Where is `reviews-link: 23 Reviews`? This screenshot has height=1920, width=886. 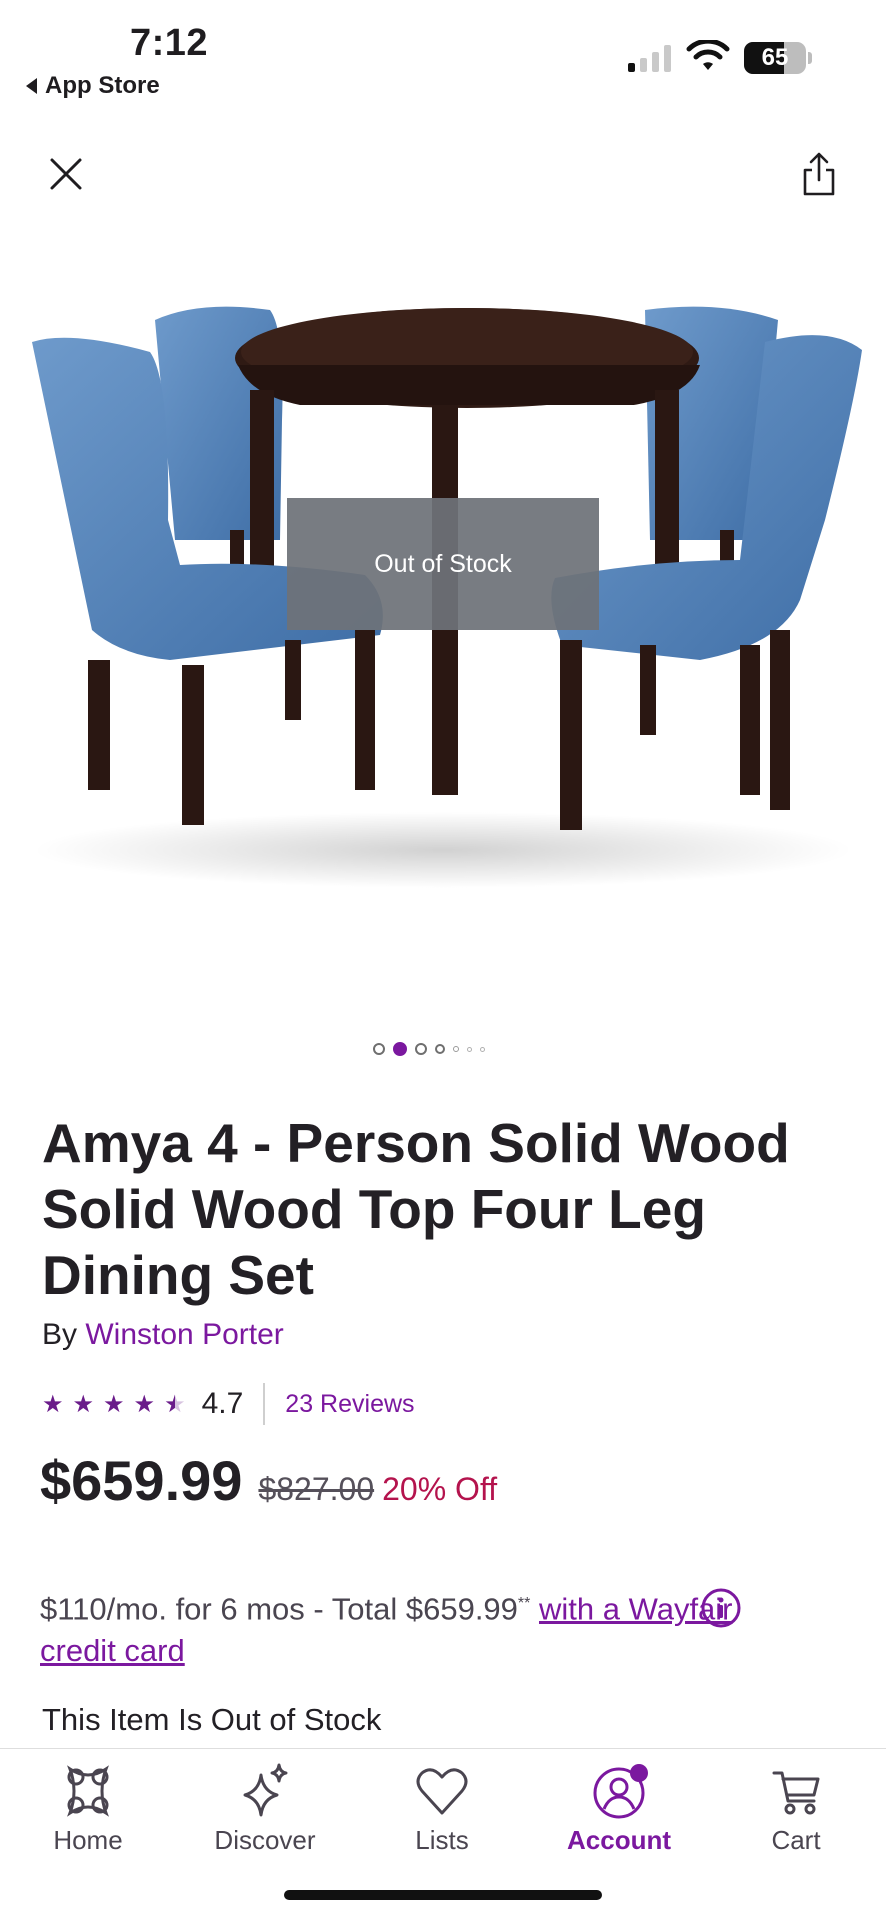
reviews-link: 23 Reviews is located at coordinates (349, 1404).